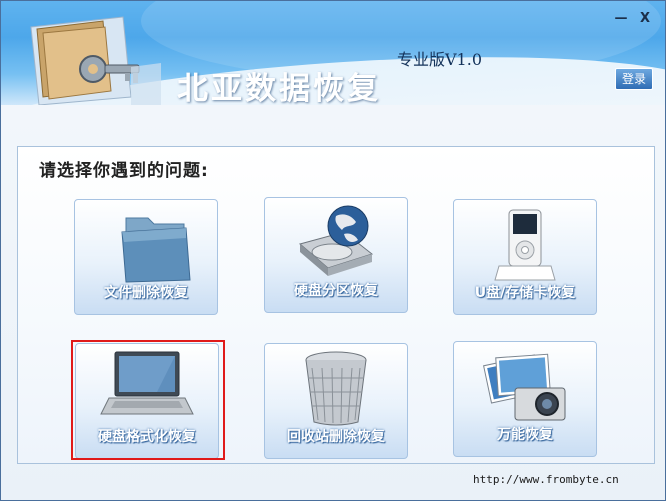 The width and height of the screenshot is (666, 501). I want to click on tile-label: 文件删除恢复, so click(146, 293).